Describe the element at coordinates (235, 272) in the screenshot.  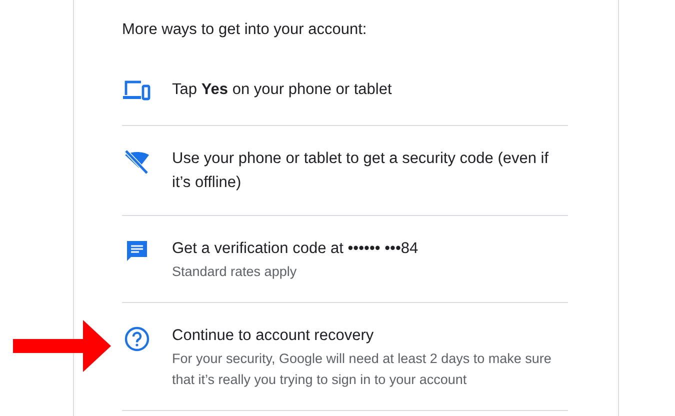
I see `option-description: Standard rates apply` at that location.